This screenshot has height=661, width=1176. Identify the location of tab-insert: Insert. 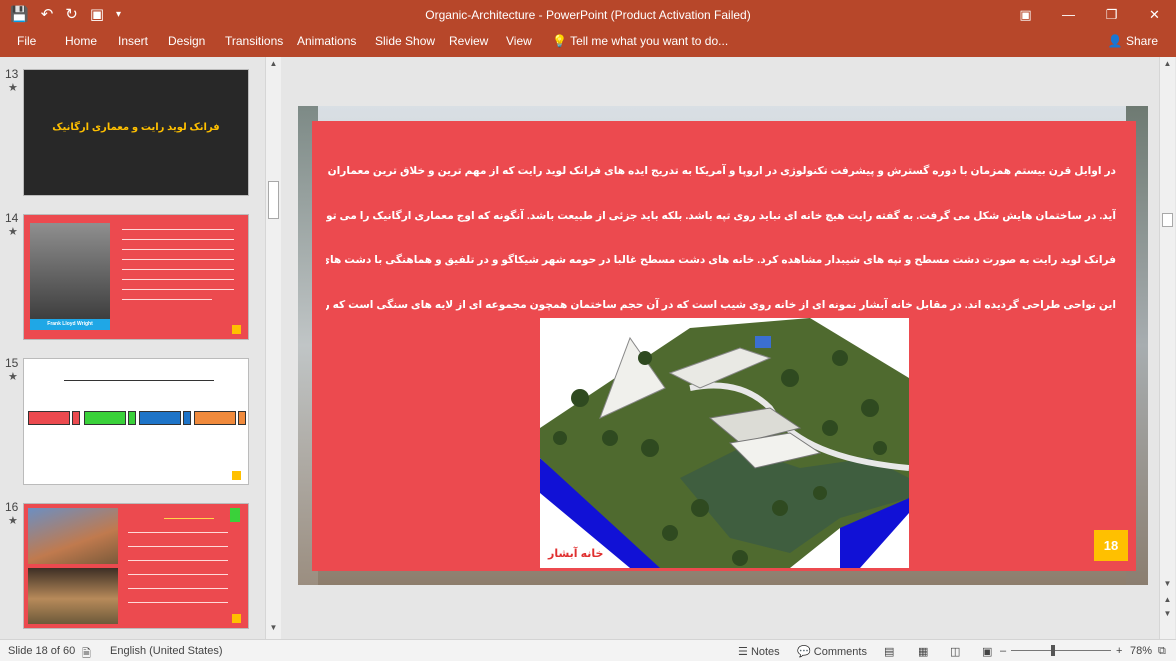
(133, 41).